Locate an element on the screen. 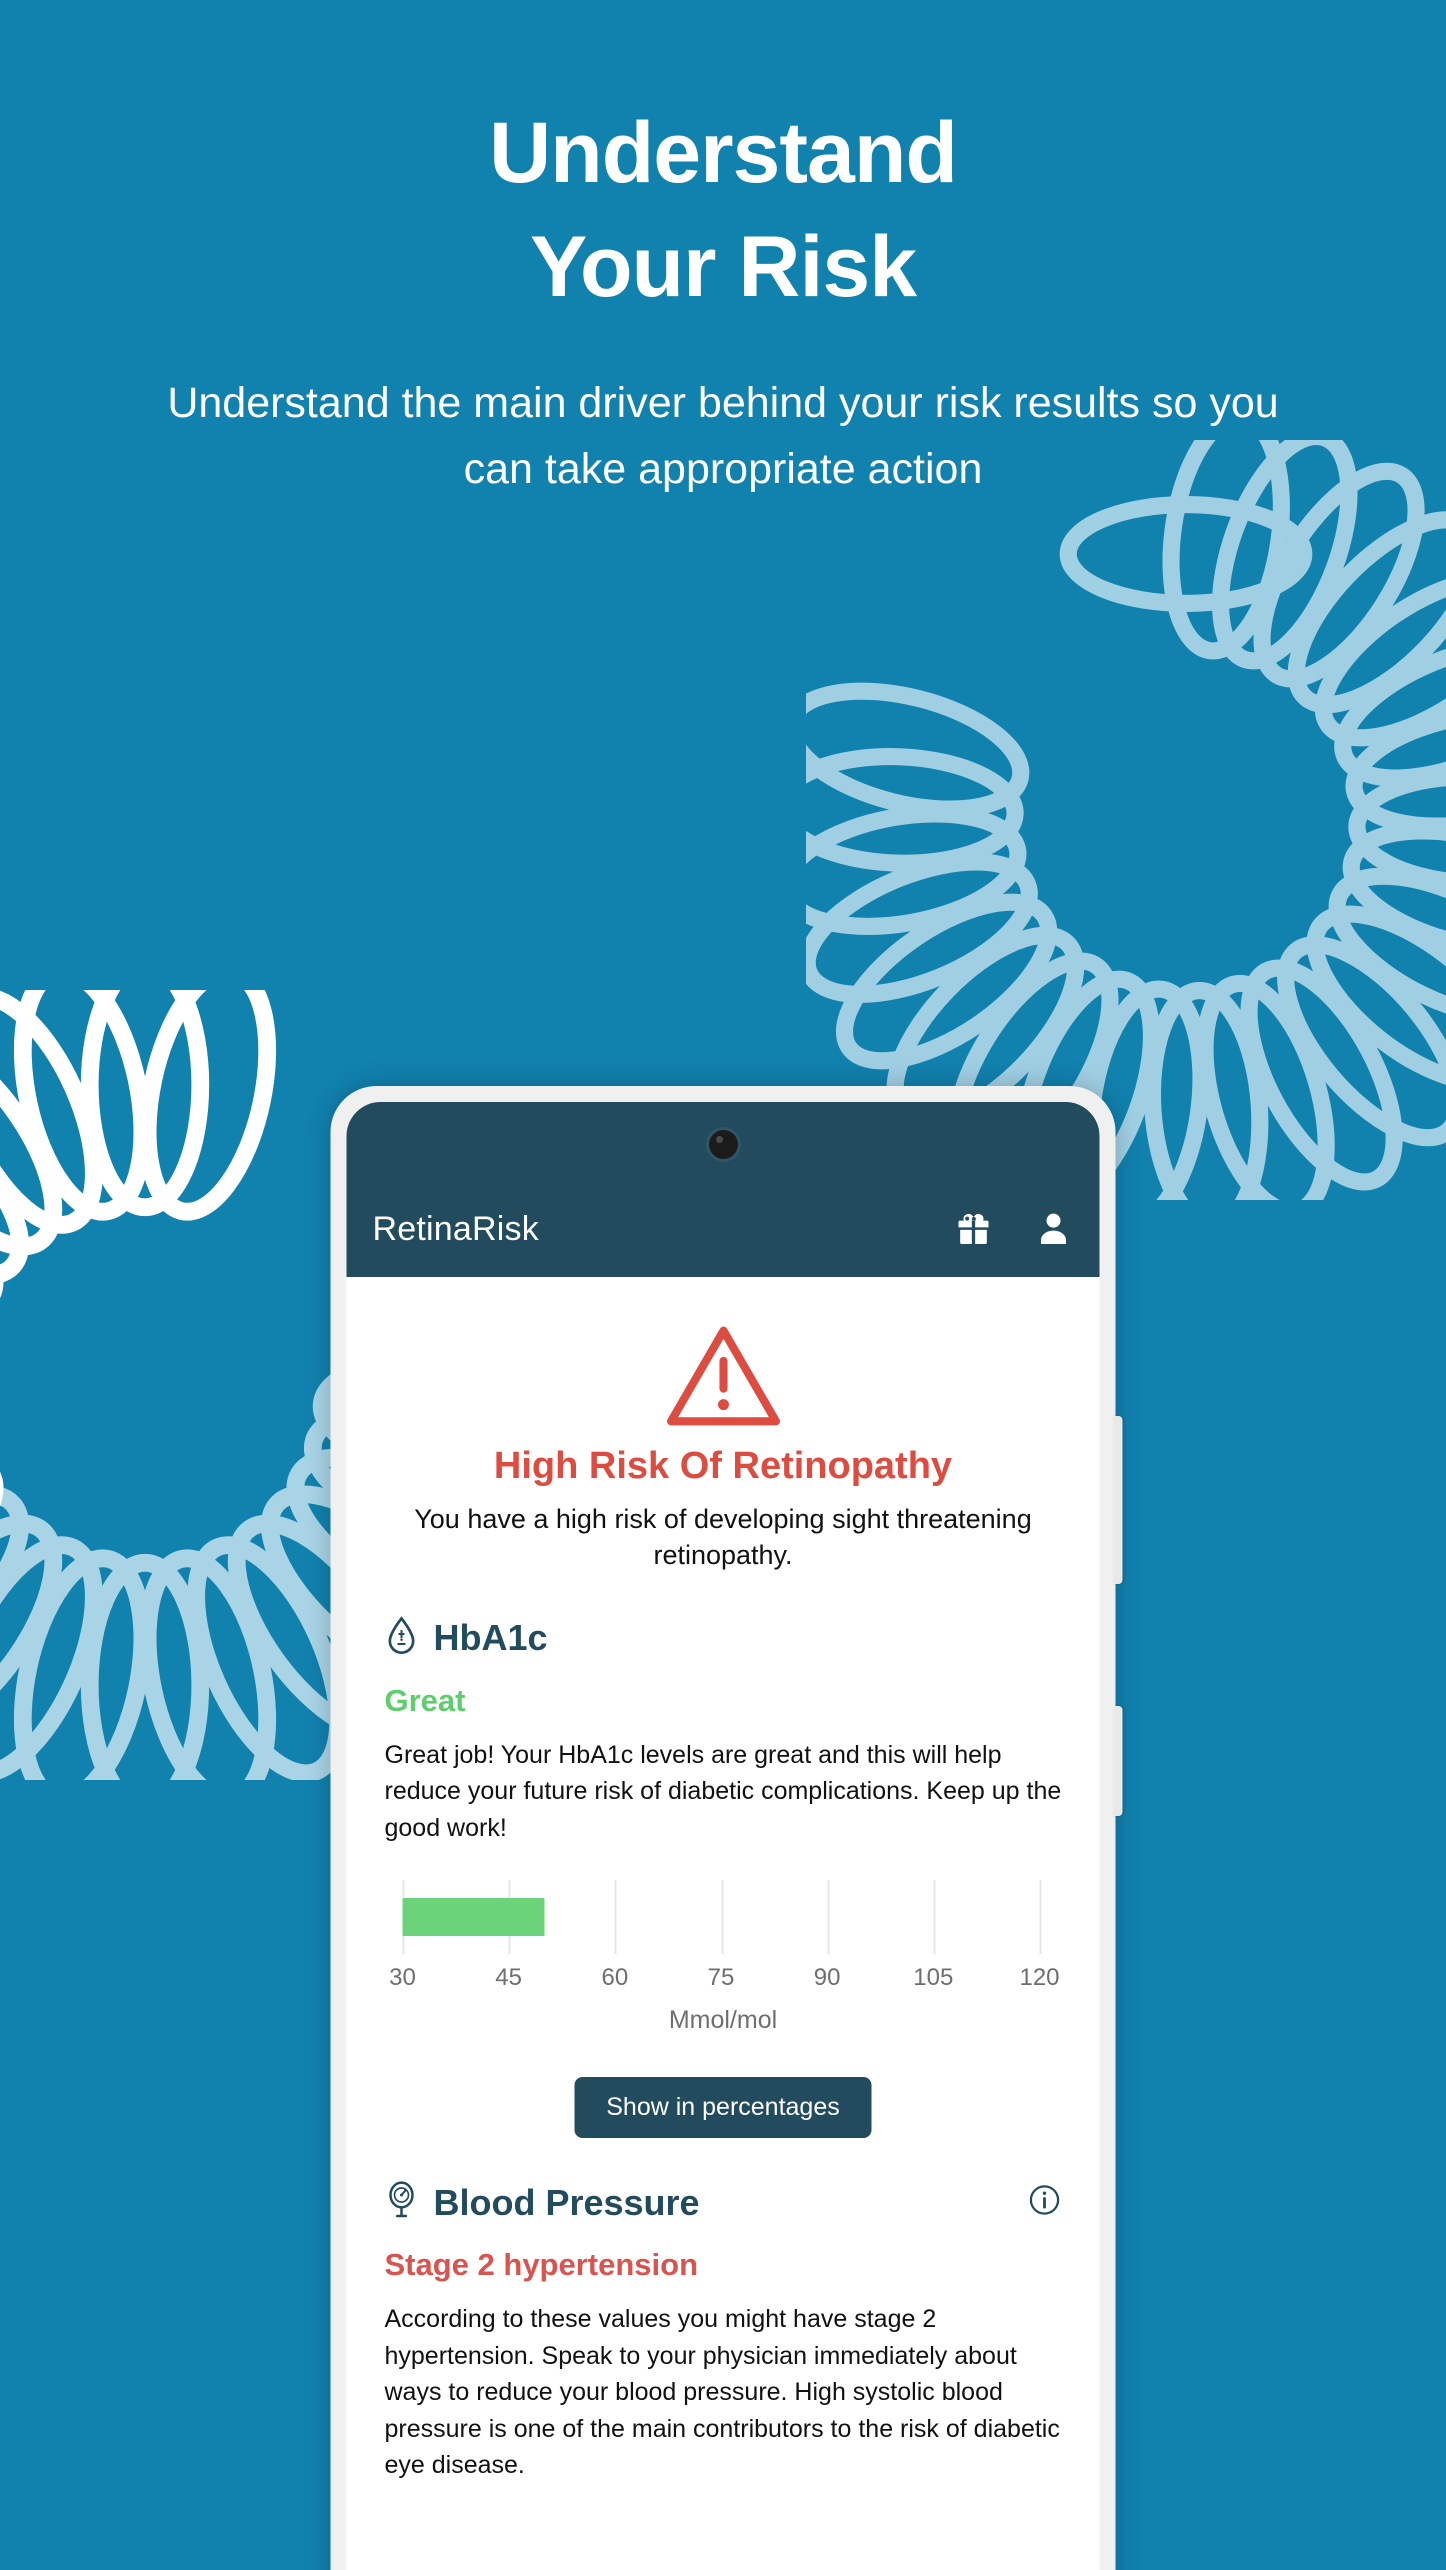 The image size is (1446, 2570). chart-tick-label: 45 is located at coordinates (509, 1978).